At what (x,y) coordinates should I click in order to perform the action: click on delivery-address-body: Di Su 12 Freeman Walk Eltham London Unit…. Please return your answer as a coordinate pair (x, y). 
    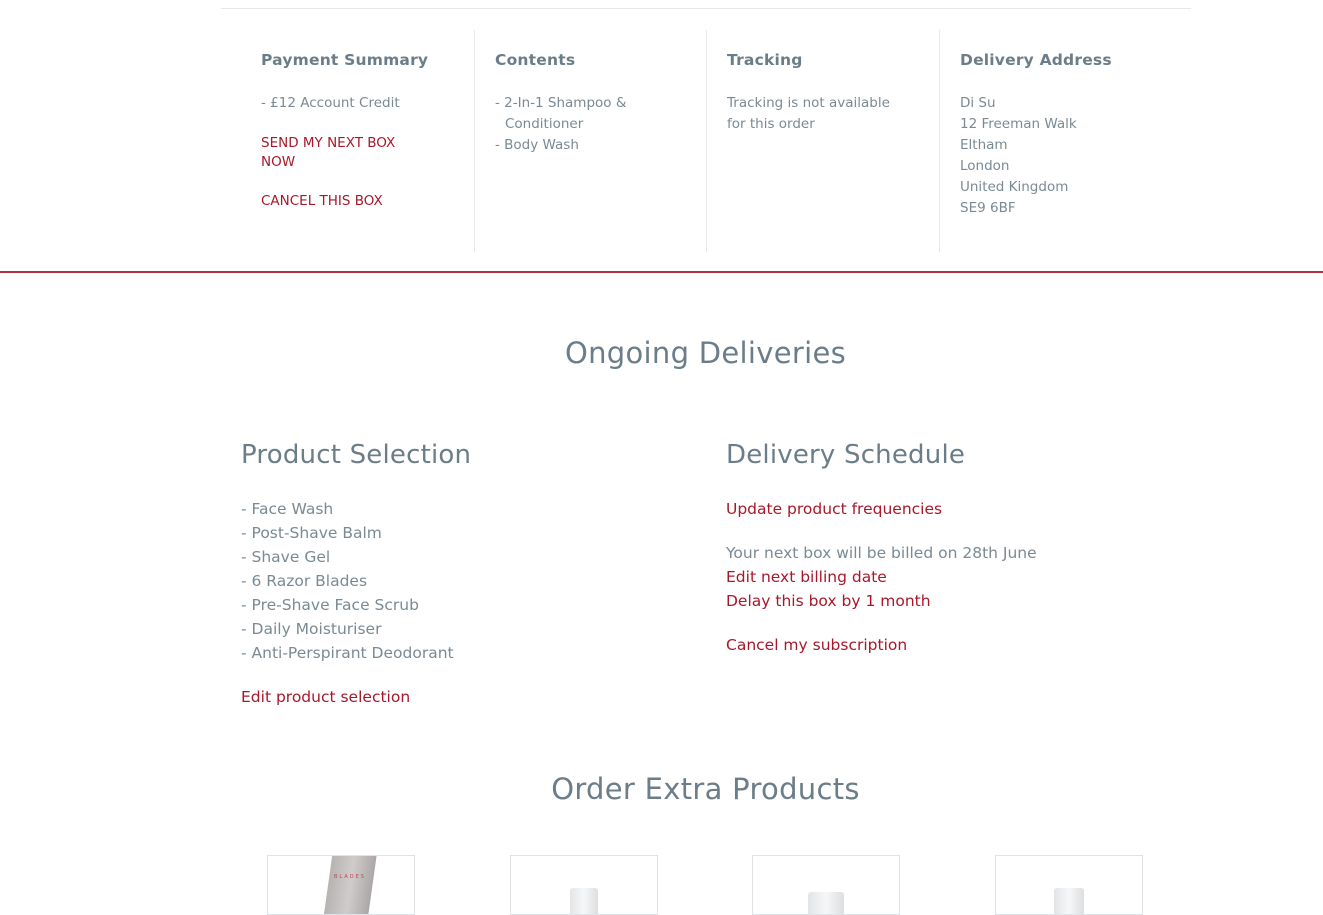
    Looking at the image, I should click on (1065, 156).